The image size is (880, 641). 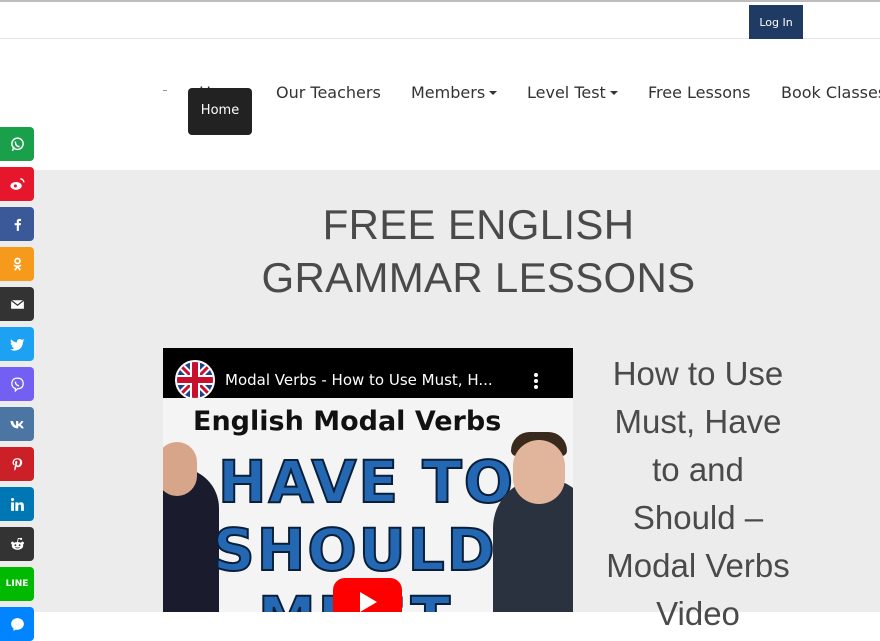 I want to click on share-line-button: LINE, so click(x=17, y=584).